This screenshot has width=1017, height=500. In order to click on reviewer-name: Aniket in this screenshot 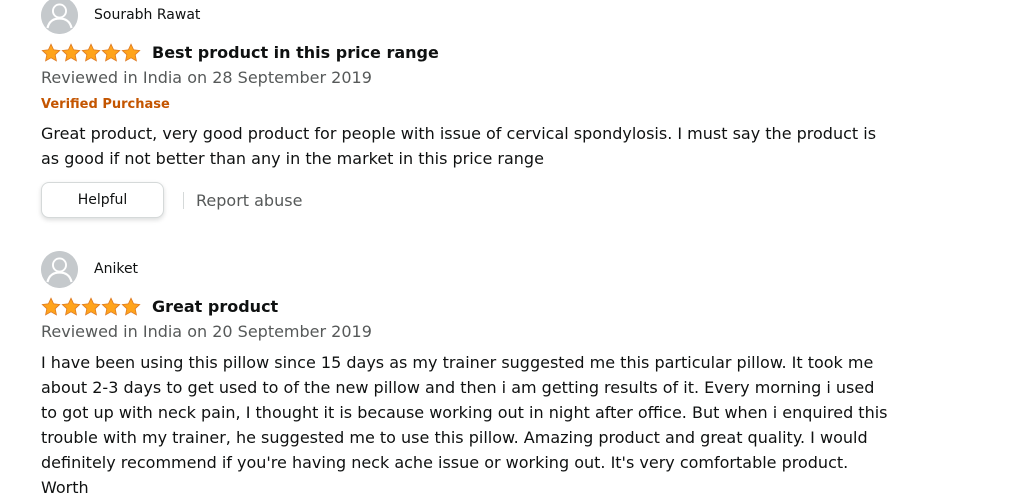, I will do `click(116, 269)`.